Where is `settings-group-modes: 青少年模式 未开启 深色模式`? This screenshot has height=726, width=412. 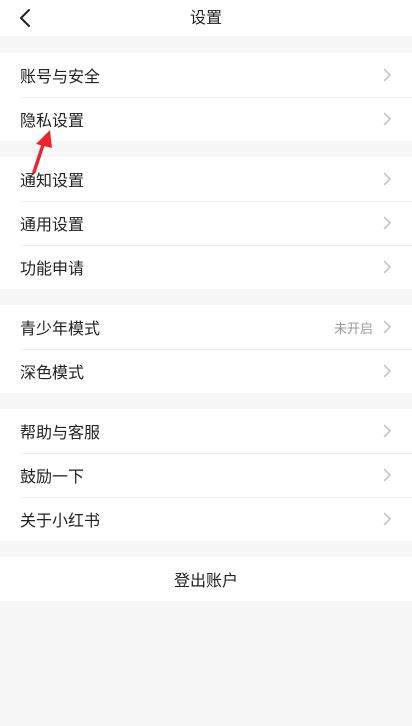 settings-group-modes: 青少年模式 未开启 深色模式 is located at coordinates (206, 349).